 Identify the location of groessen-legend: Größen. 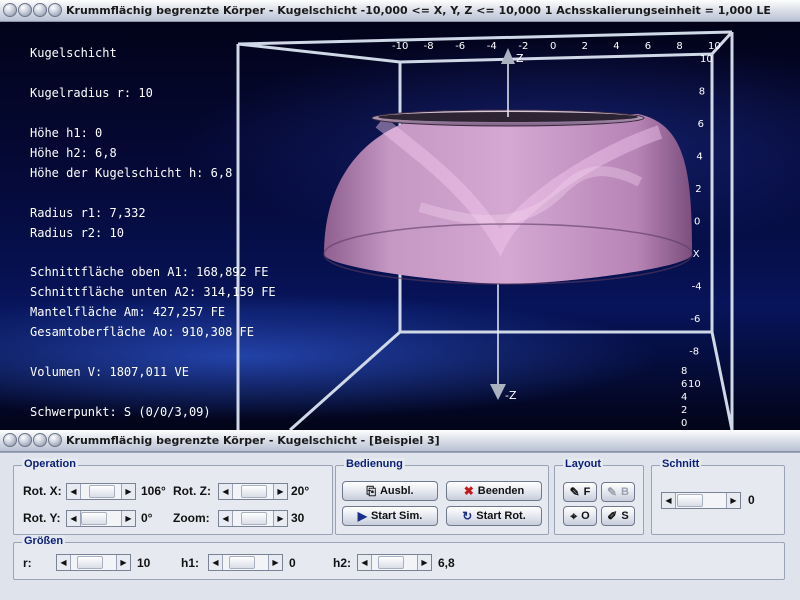
(44, 541).